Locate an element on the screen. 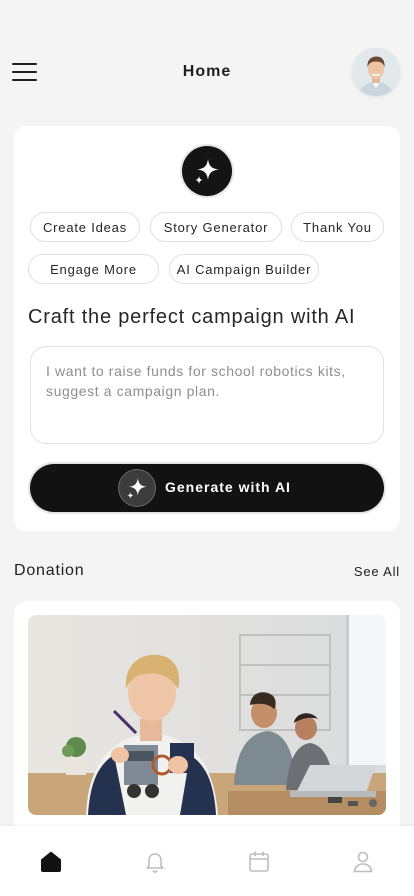 The width and height of the screenshot is (414, 896). user-avatar is located at coordinates (376, 72).